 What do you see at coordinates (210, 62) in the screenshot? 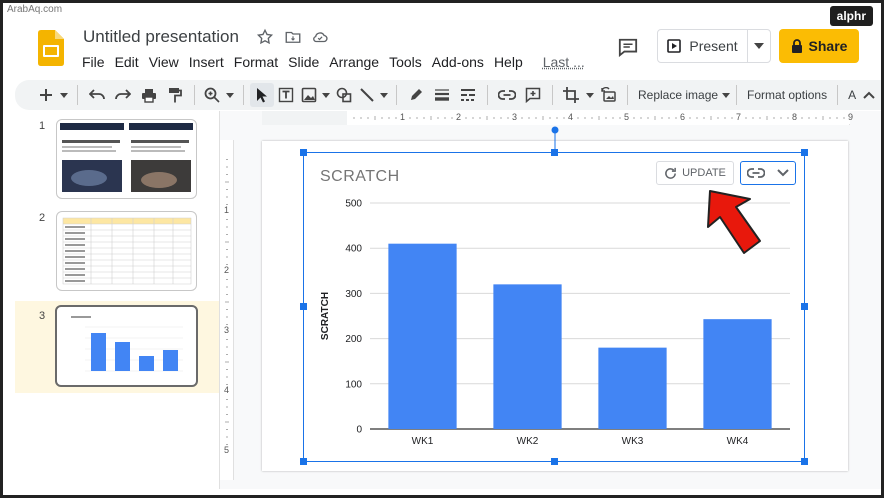
I see `menu-insert: Insert` at bounding box center [210, 62].